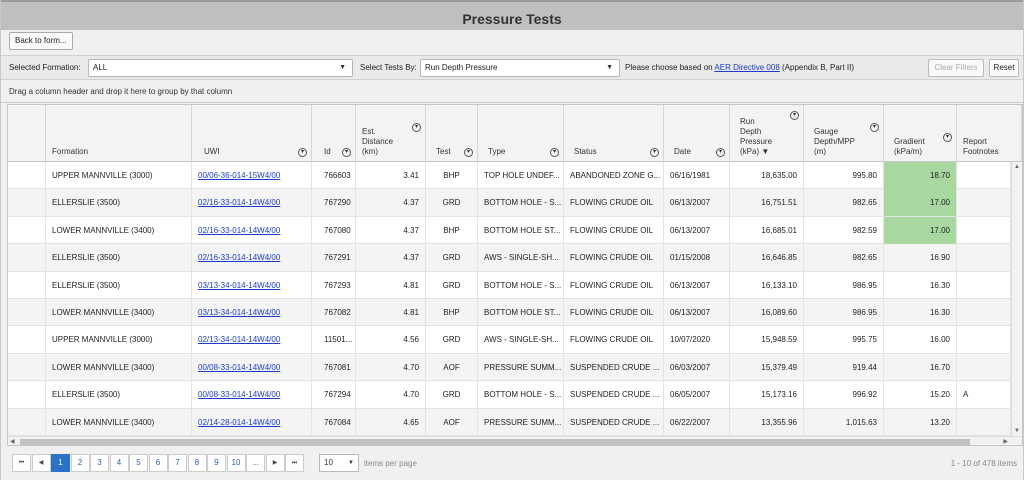  Describe the element at coordinates (239, 339) in the screenshot. I see `uwi-link: 02/13-34-014-14W4/00` at that location.